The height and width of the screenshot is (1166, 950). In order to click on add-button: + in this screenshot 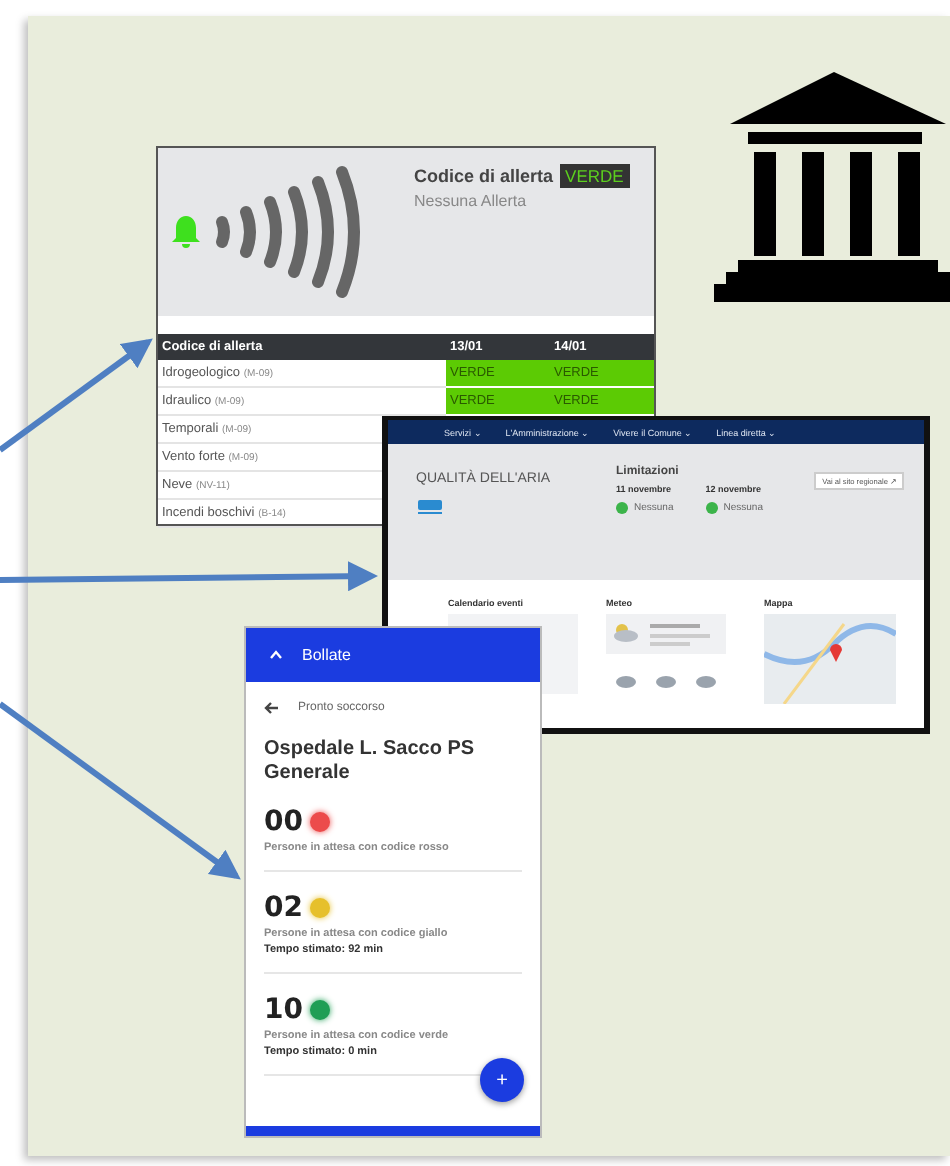, I will do `click(502, 1080)`.